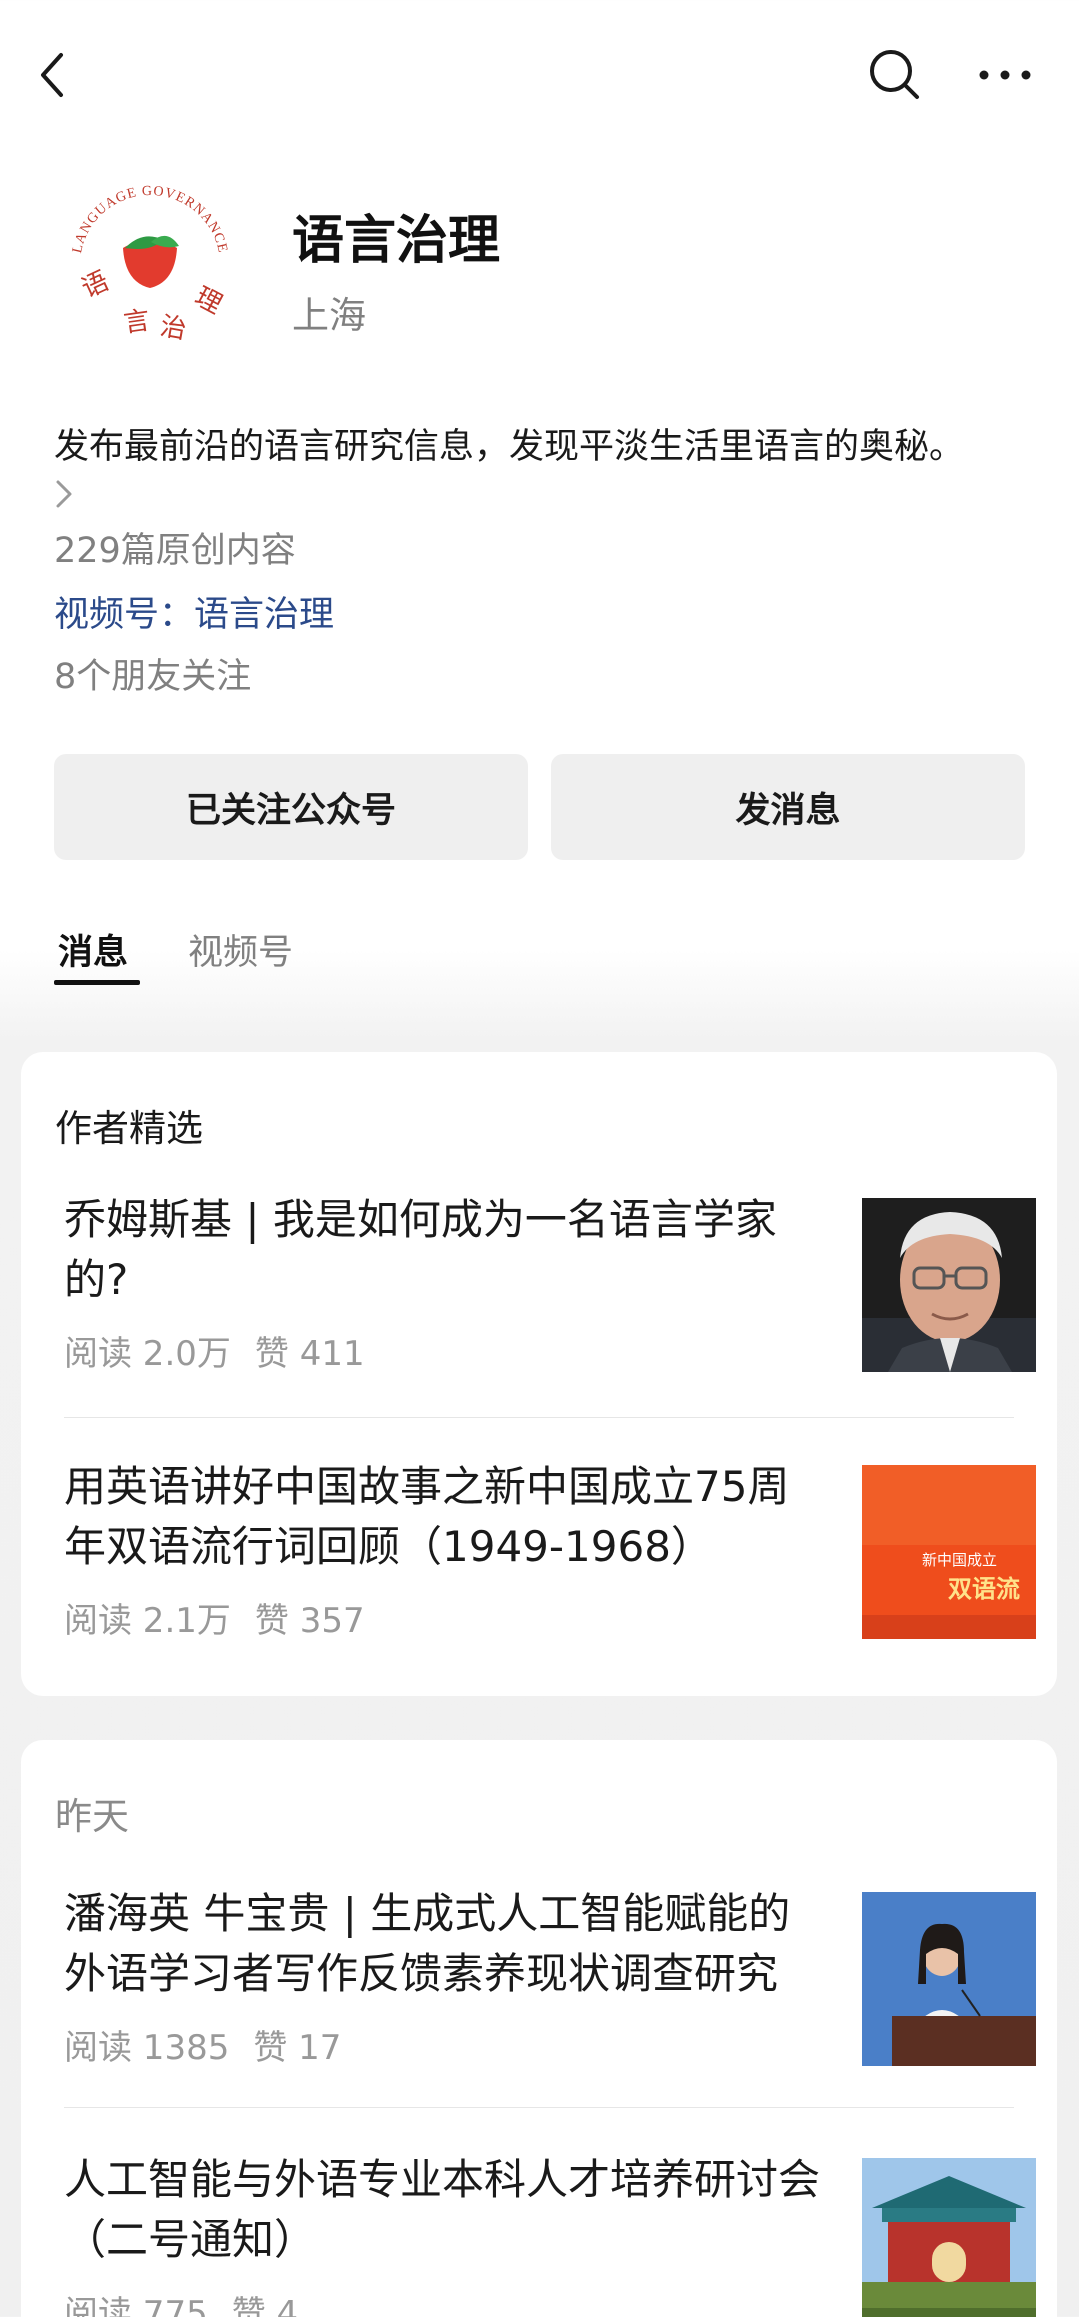 The width and height of the screenshot is (1079, 2317). Describe the element at coordinates (291, 807) in the screenshot. I see `follow-button: 已关注公众号` at that location.